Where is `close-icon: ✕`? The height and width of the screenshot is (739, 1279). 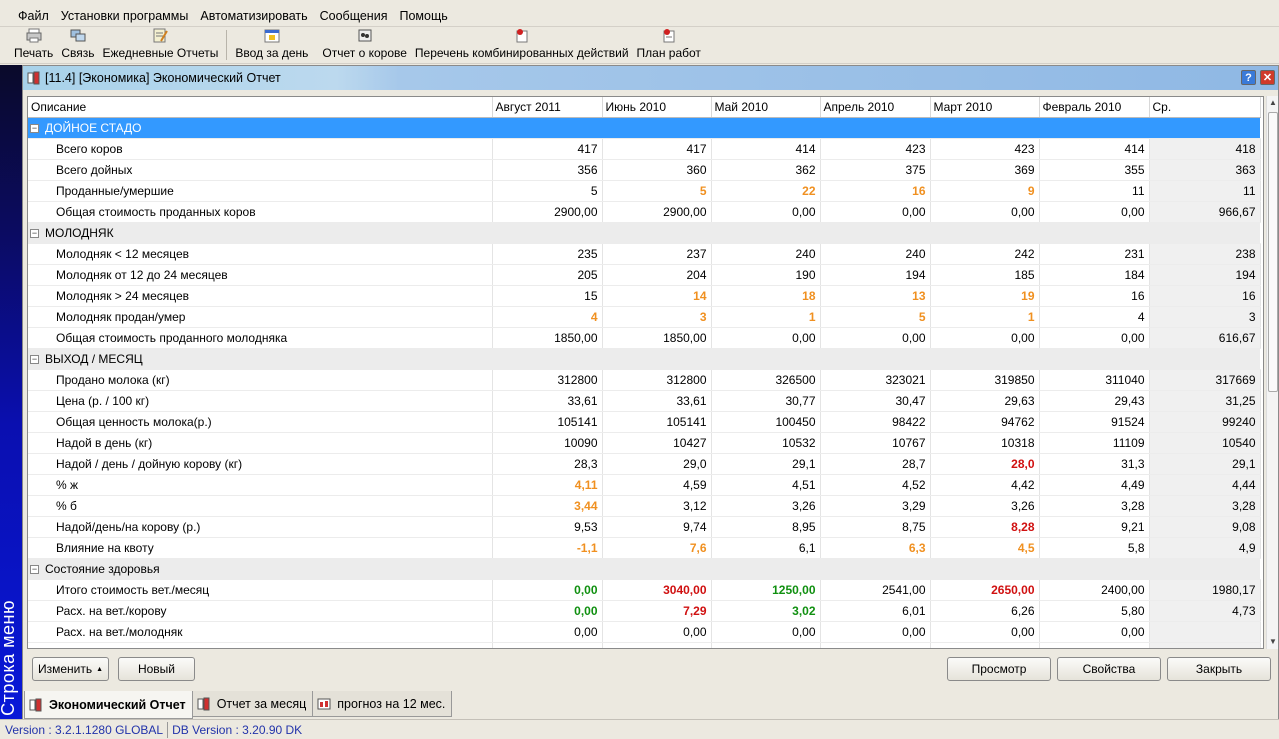
close-icon: ✕ is located at coordinates (1267, 77).